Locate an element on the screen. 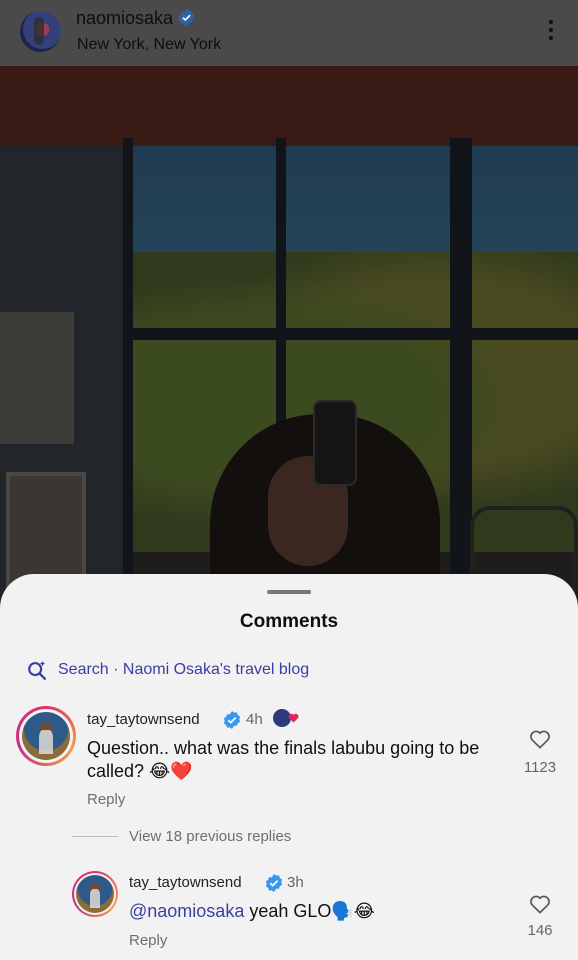 Image resolution: width=578 pixels, height=960 pixels. profile-avatar is located at coordinates (40, 31).